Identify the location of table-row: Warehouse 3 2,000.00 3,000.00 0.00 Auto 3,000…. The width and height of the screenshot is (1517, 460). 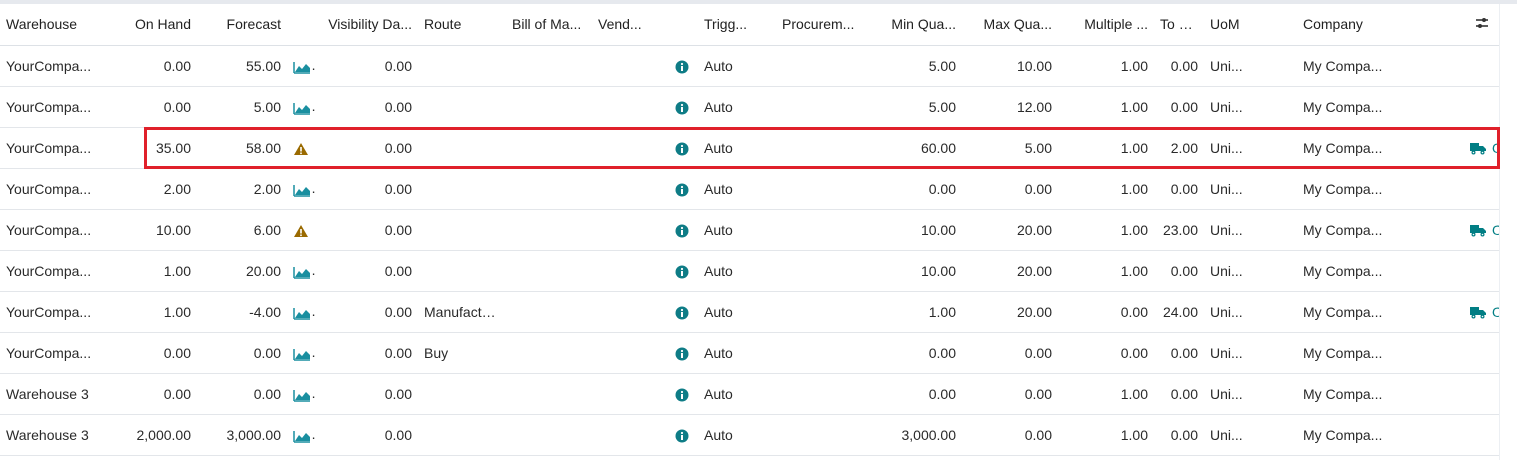
(749, 435).